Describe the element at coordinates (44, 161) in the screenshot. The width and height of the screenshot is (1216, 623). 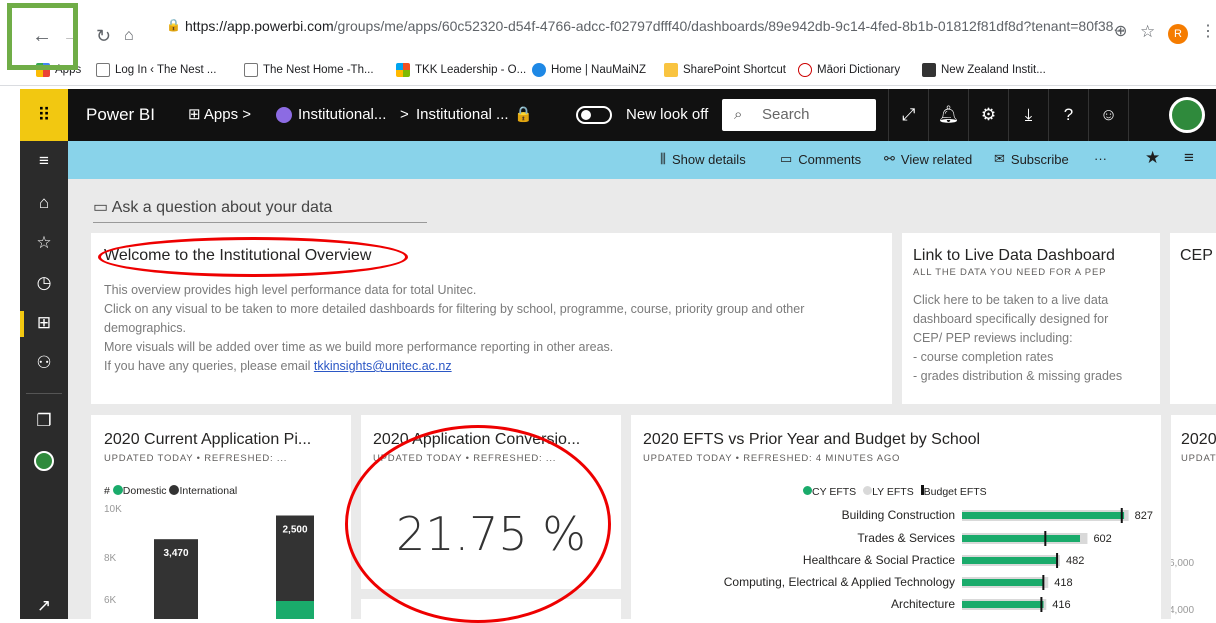
I see `hamburger-menu-icon: ≡` at that location.